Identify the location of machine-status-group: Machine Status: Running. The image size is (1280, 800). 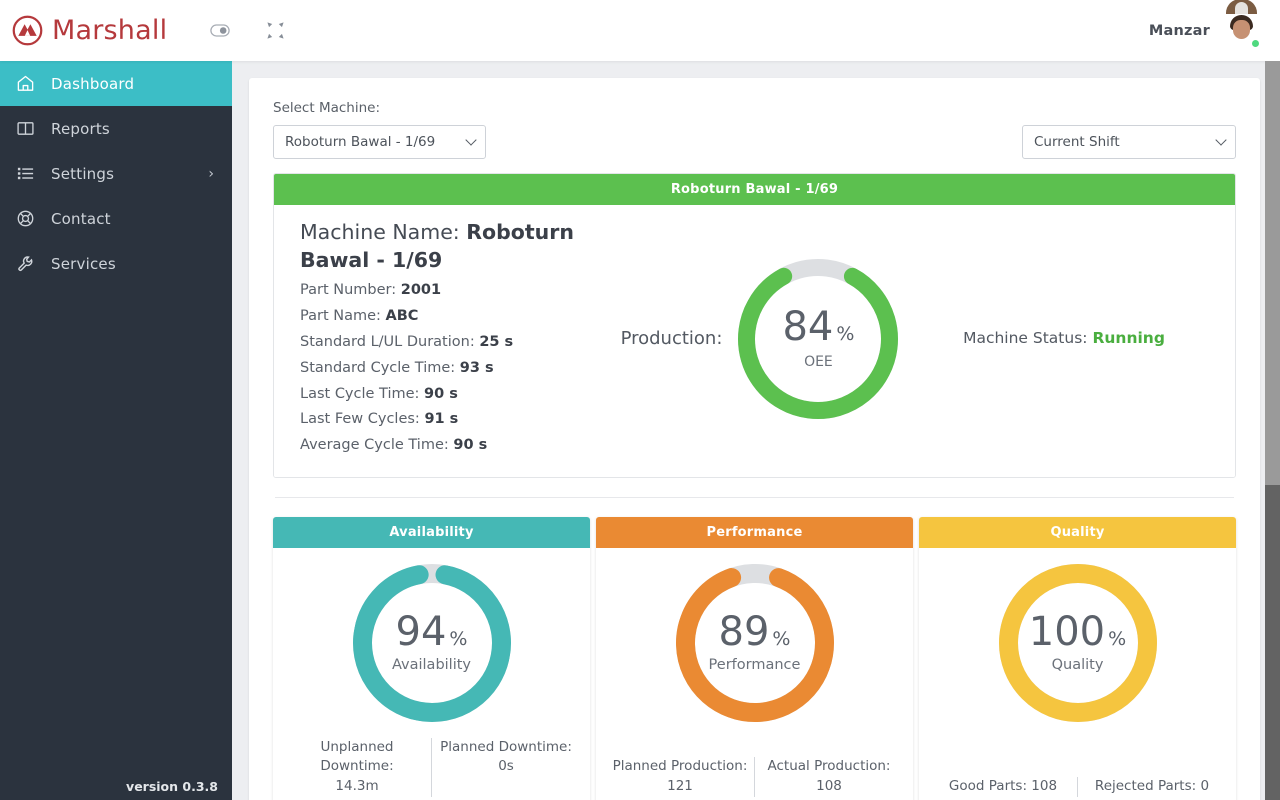
(1064, 338).